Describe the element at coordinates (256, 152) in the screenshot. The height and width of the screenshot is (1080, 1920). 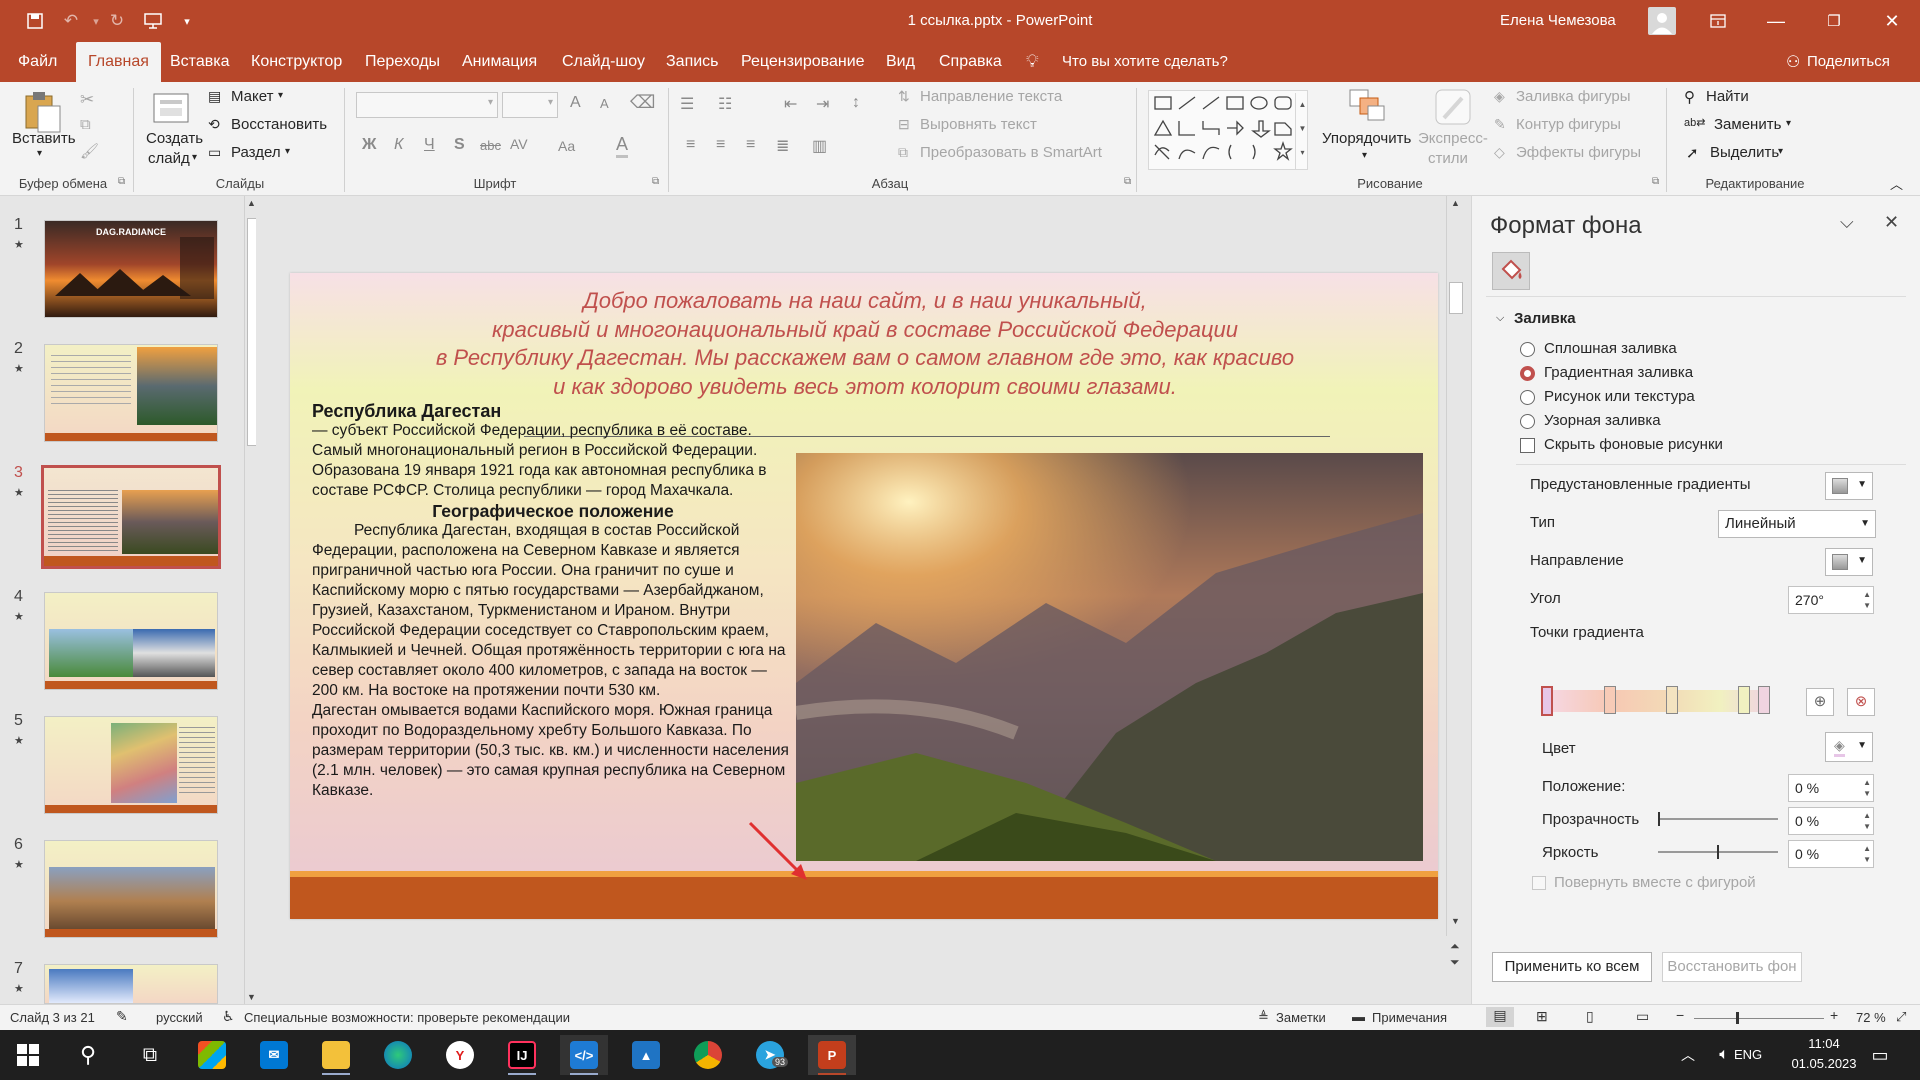
I see `section-button: Раздел` at that location.